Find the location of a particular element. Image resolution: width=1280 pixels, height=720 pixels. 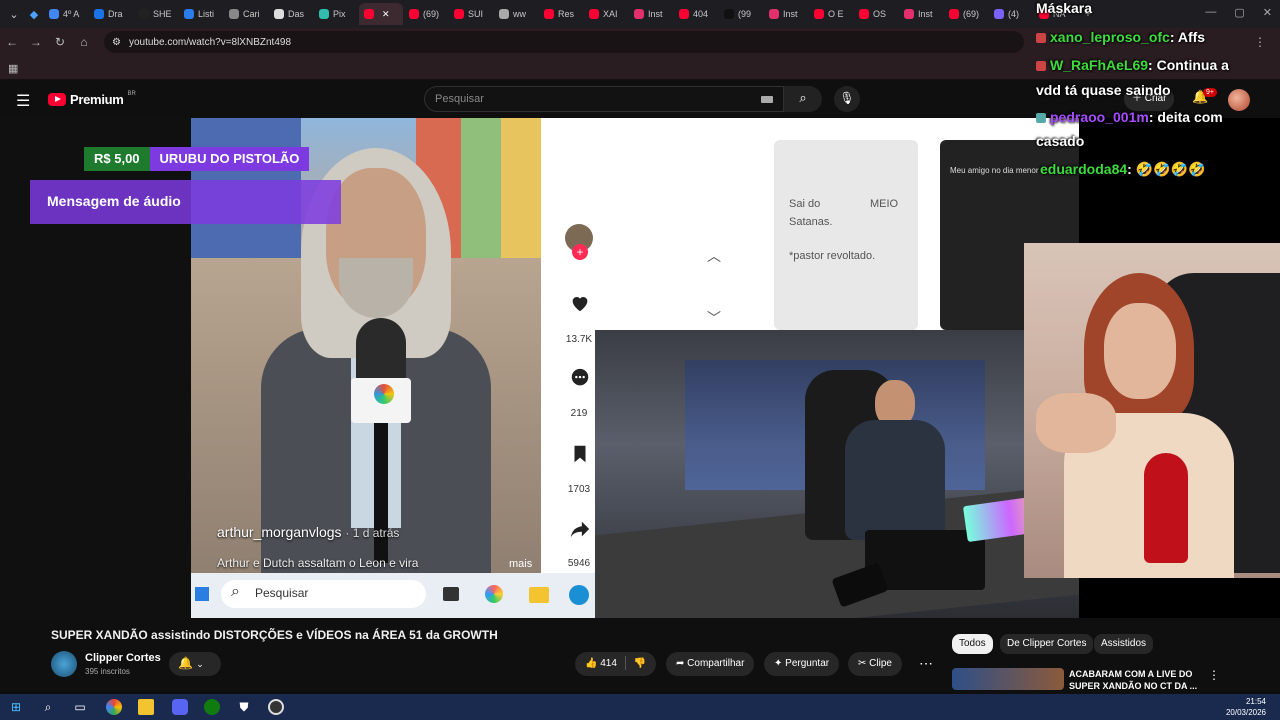

file-explorer-icon is located at coordinates (146, 707).